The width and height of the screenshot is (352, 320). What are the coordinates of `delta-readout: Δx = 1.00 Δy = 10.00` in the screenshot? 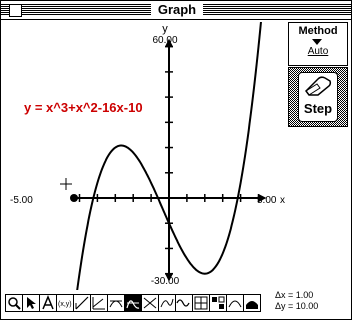 It's located at (296, 301).